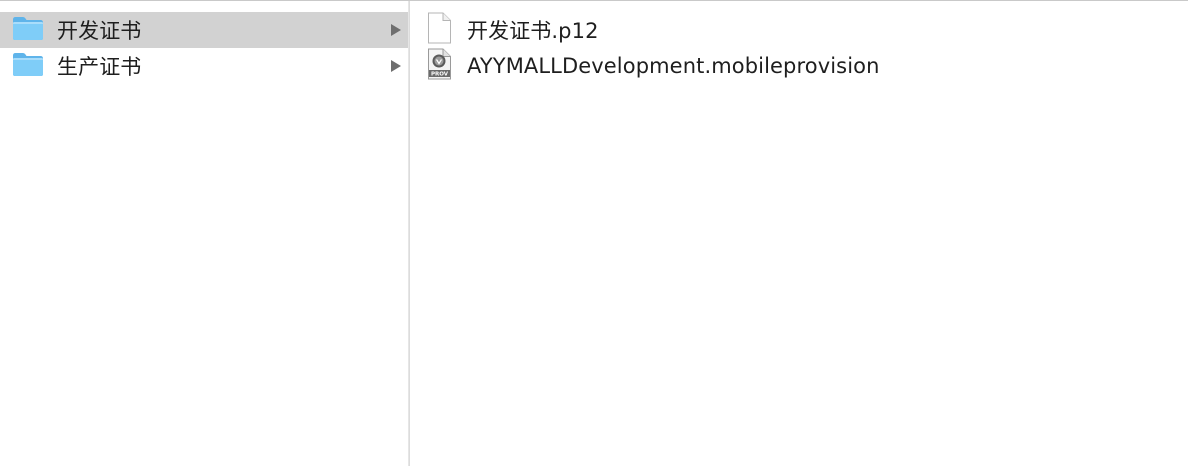  What do you see at coordinates (204, 66) in the screenshot?
I see `folder-row-production-certs: 生产证书` at bounding box center [204, 66].